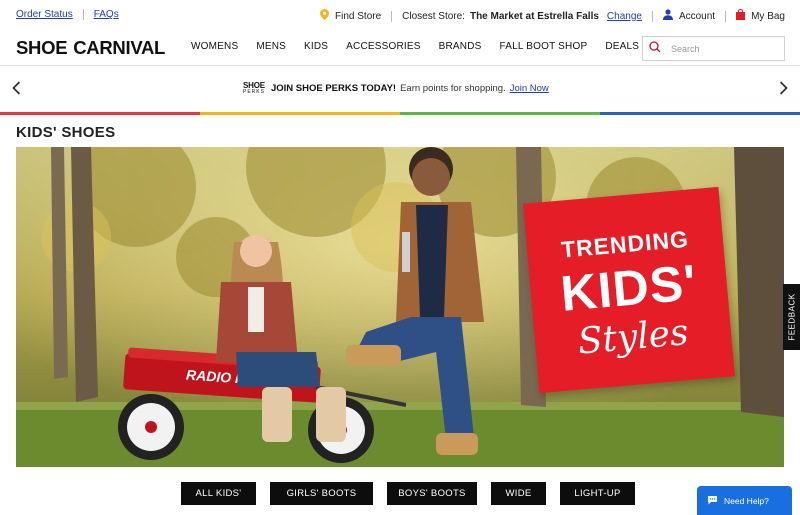 The image size is (800, 515). I want to click on promo-headline: JOIN SHOE PERKS TODAY!, so click(333, 88).